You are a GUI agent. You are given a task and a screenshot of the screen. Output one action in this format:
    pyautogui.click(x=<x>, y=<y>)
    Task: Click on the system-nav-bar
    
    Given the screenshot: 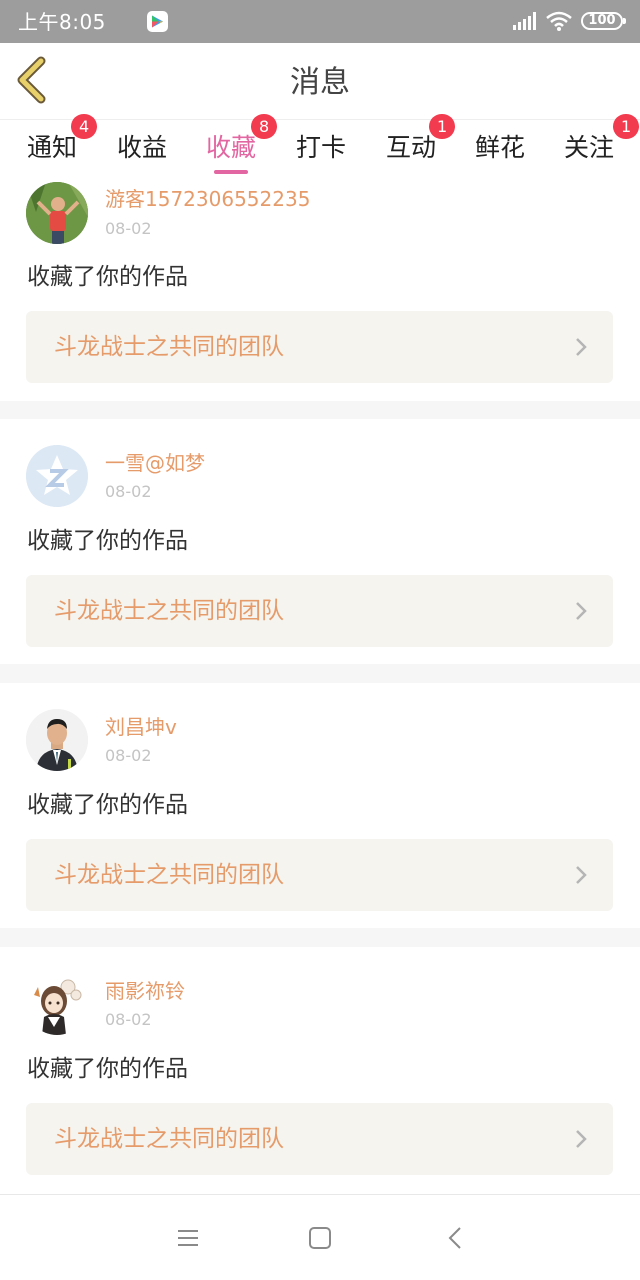 What is the action you would take?
    pyautogui.click(x=320, y=1237)
    